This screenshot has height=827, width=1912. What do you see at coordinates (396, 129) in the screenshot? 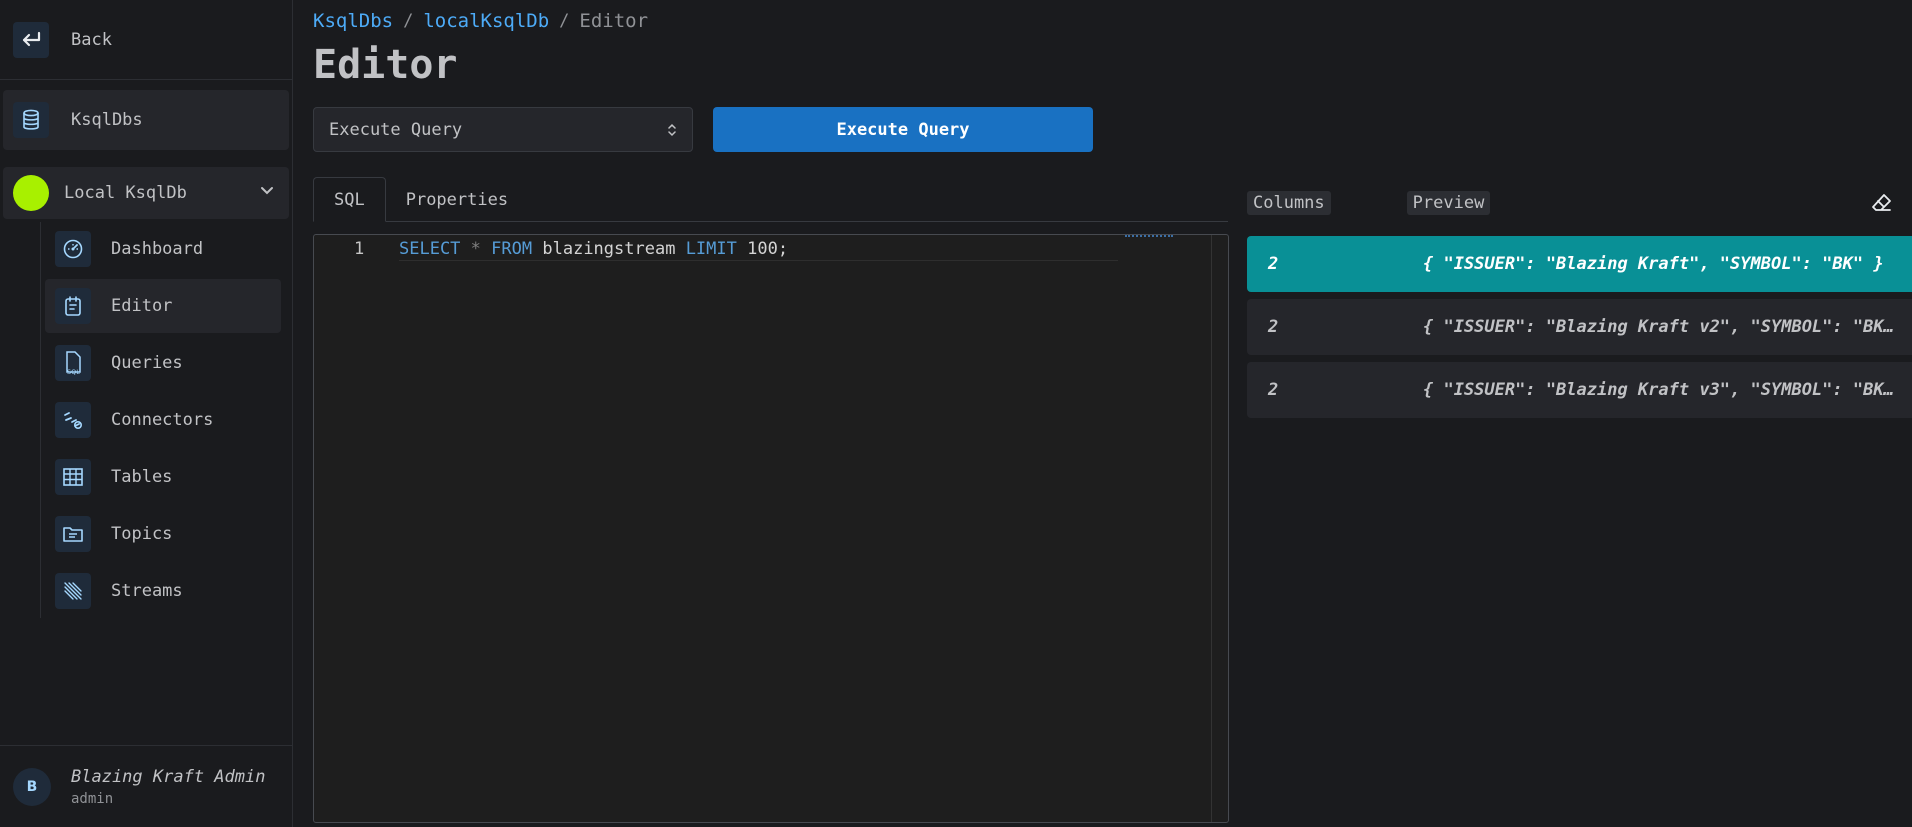
I see `query-type-value: Execute Query` at bounding box center [396, 129].